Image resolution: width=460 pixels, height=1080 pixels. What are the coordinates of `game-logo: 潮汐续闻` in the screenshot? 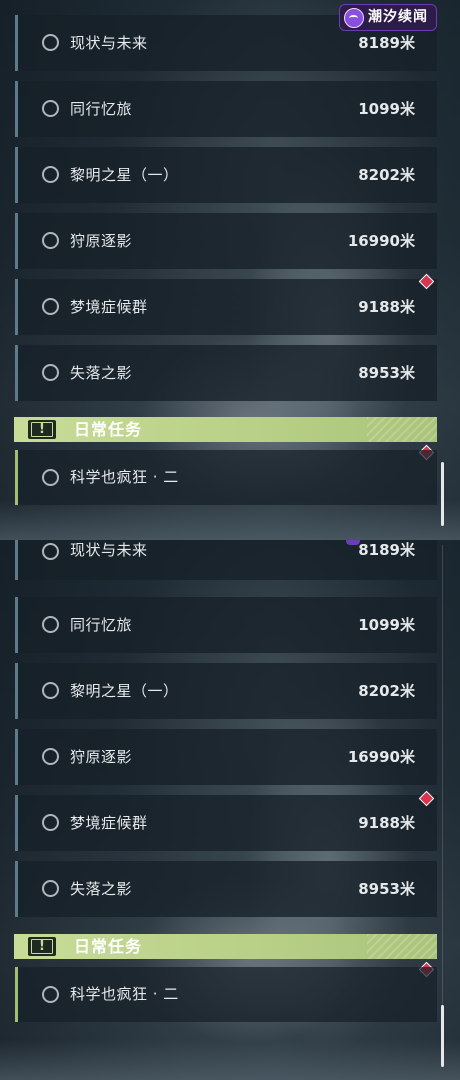 It's located at (388, 17).